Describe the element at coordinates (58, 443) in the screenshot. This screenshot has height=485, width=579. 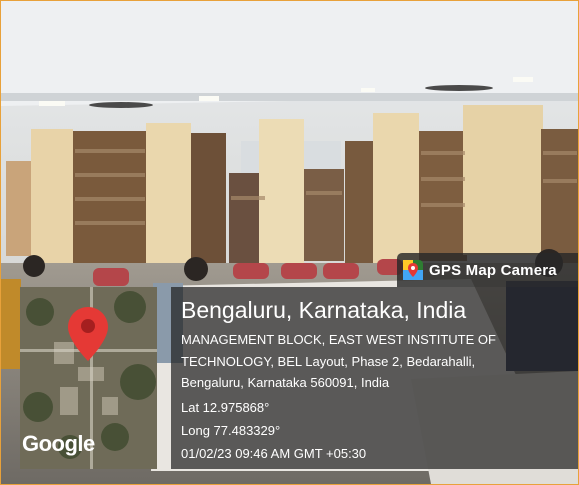
I see `google-logo: Google` at that location.